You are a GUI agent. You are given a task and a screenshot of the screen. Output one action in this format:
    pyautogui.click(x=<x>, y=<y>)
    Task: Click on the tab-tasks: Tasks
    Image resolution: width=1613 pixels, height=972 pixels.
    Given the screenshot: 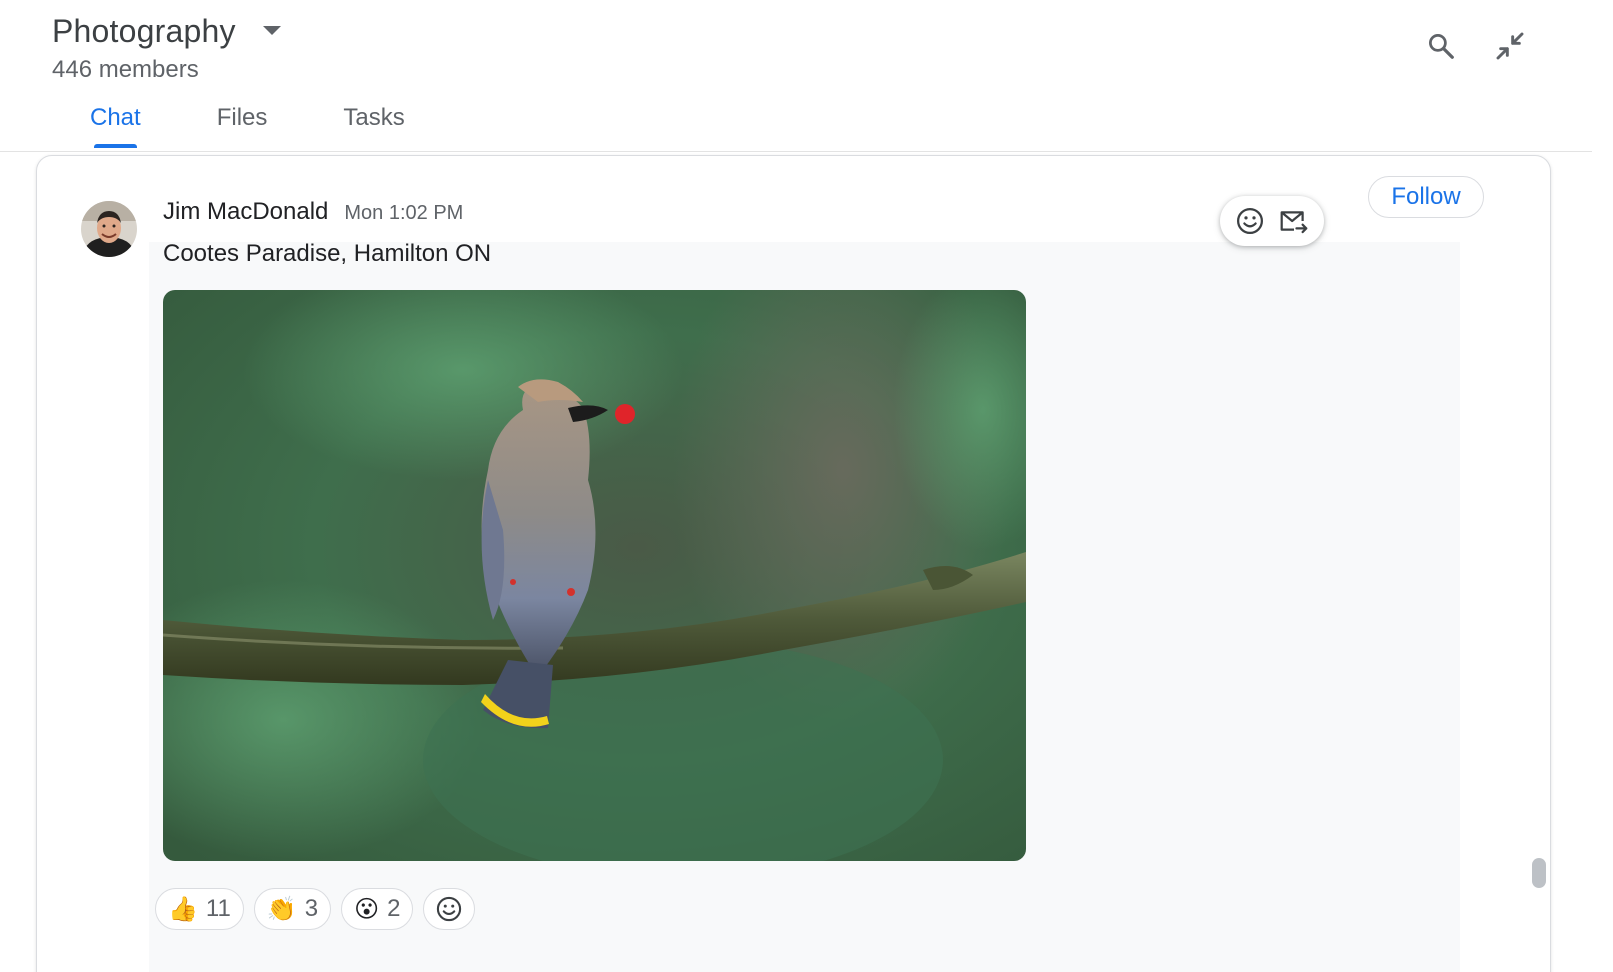 What is the action you would take?
    pyautogui.click(x=373, y=124)
    